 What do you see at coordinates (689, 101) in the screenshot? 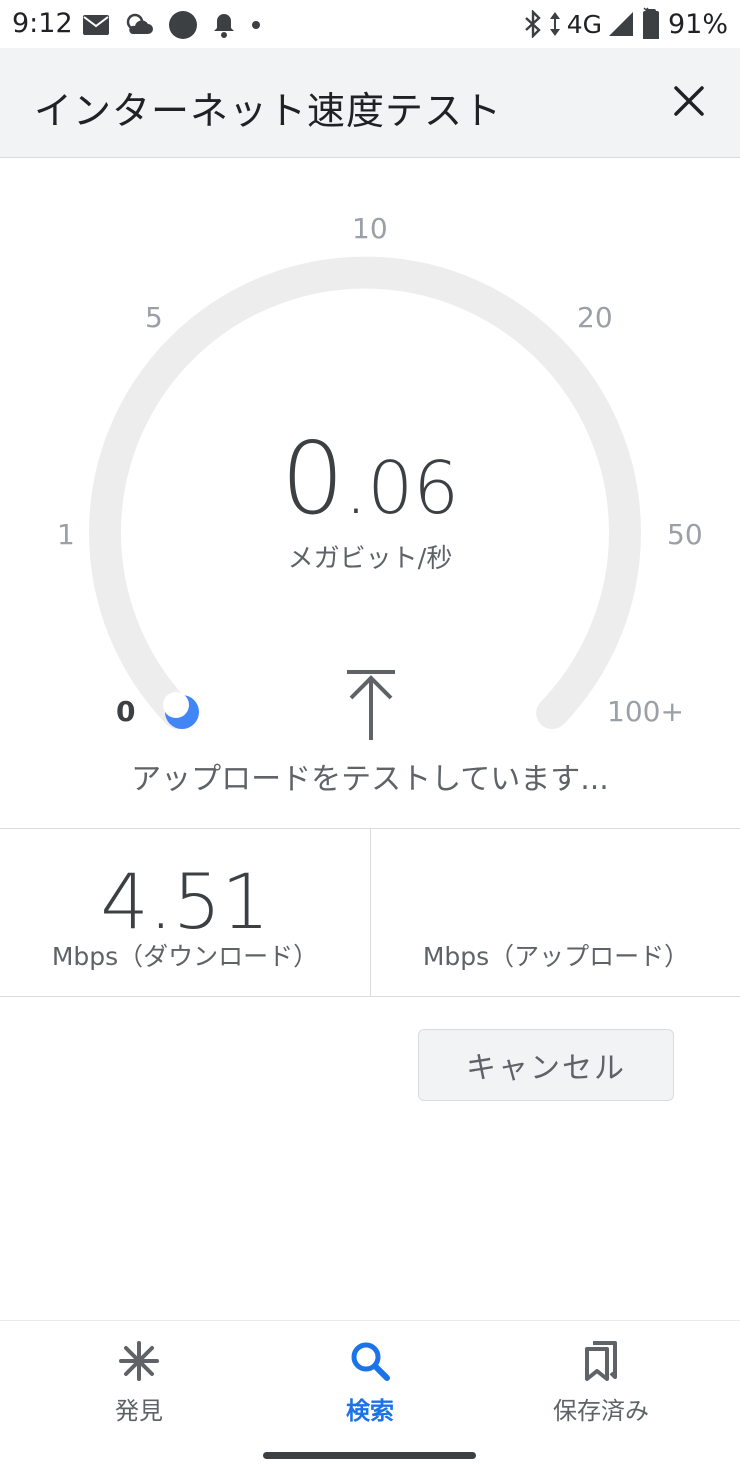
I see `close-icon` at bounding box center [689, 101].